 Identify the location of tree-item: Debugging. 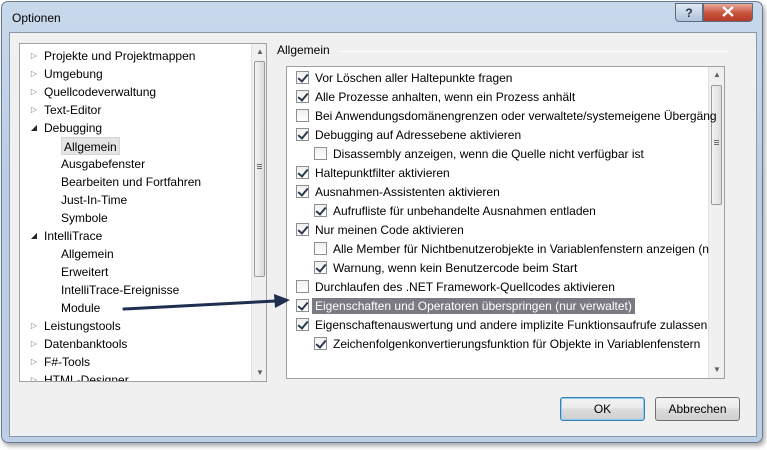
(73, 128).